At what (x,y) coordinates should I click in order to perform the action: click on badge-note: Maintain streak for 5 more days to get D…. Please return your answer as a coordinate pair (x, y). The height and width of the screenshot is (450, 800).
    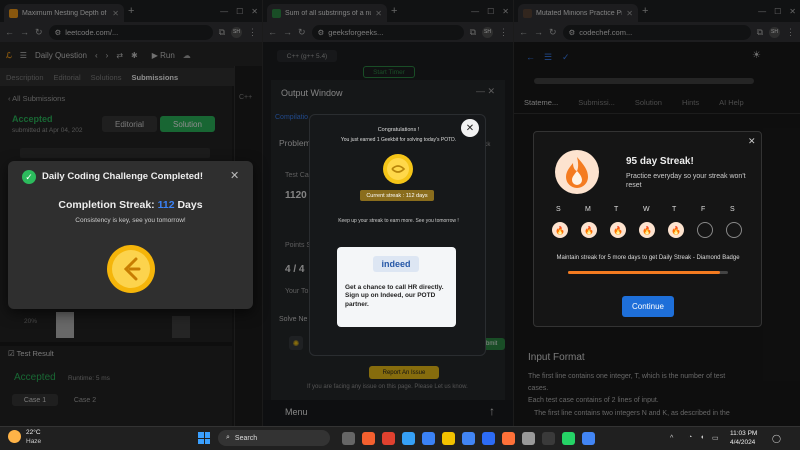
    Looking at the image, I should click on (648, 258).